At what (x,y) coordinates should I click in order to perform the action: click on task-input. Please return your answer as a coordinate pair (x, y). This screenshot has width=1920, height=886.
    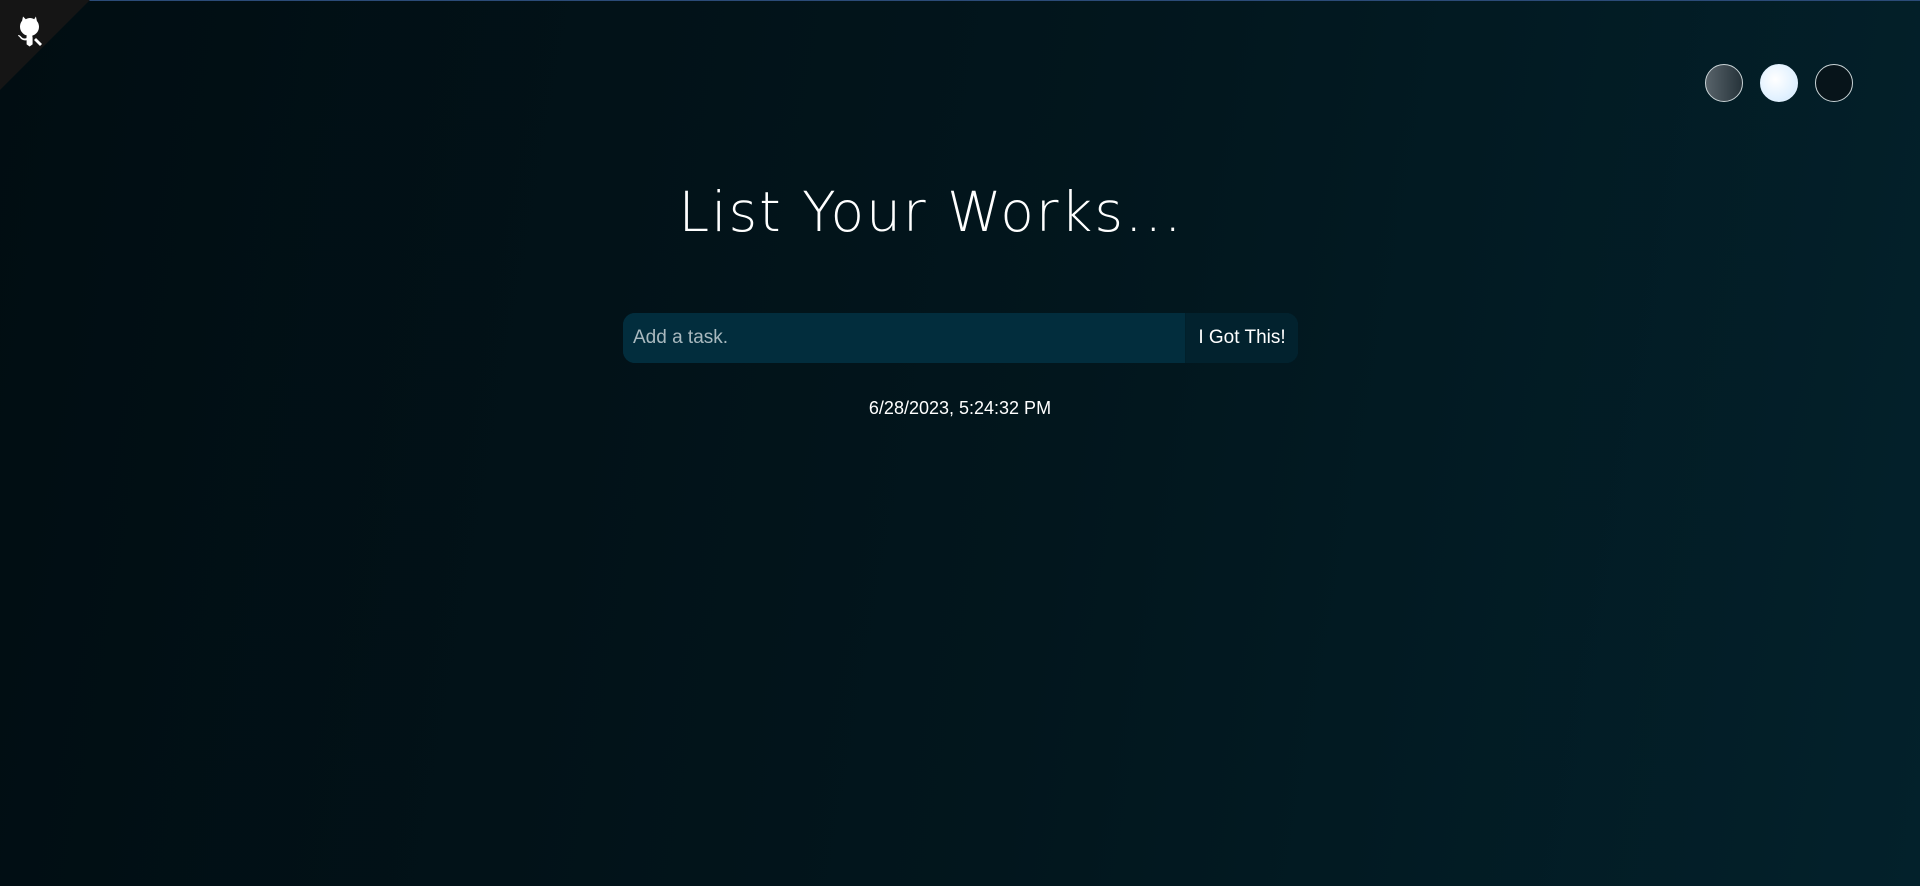
    Looking at the image, I should click on (904, 338).